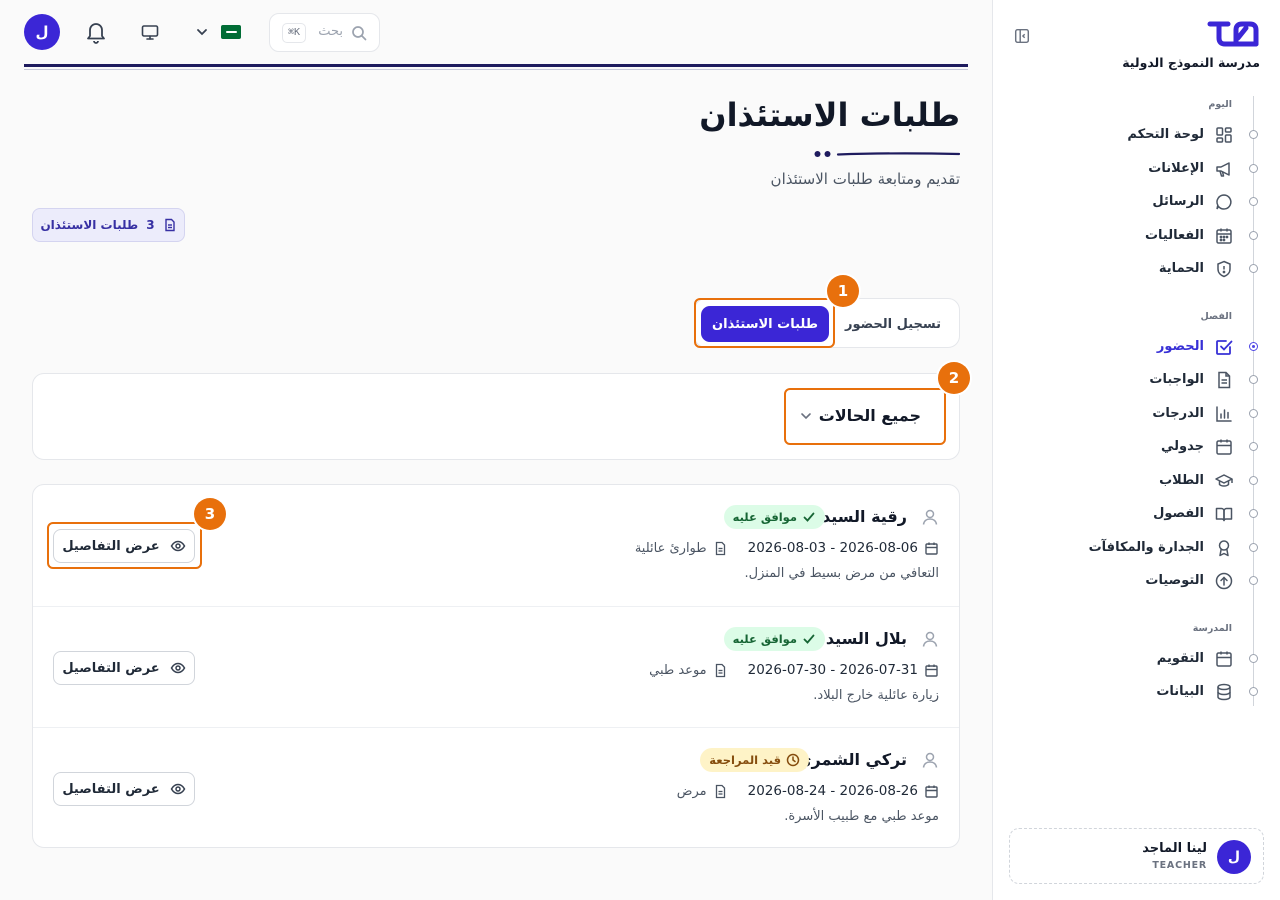 This screenshot has height=900, width=1280. Describe the element at coordinates (1224, 236) in the screenshot. I see `calendar-grid-icon` at that location.